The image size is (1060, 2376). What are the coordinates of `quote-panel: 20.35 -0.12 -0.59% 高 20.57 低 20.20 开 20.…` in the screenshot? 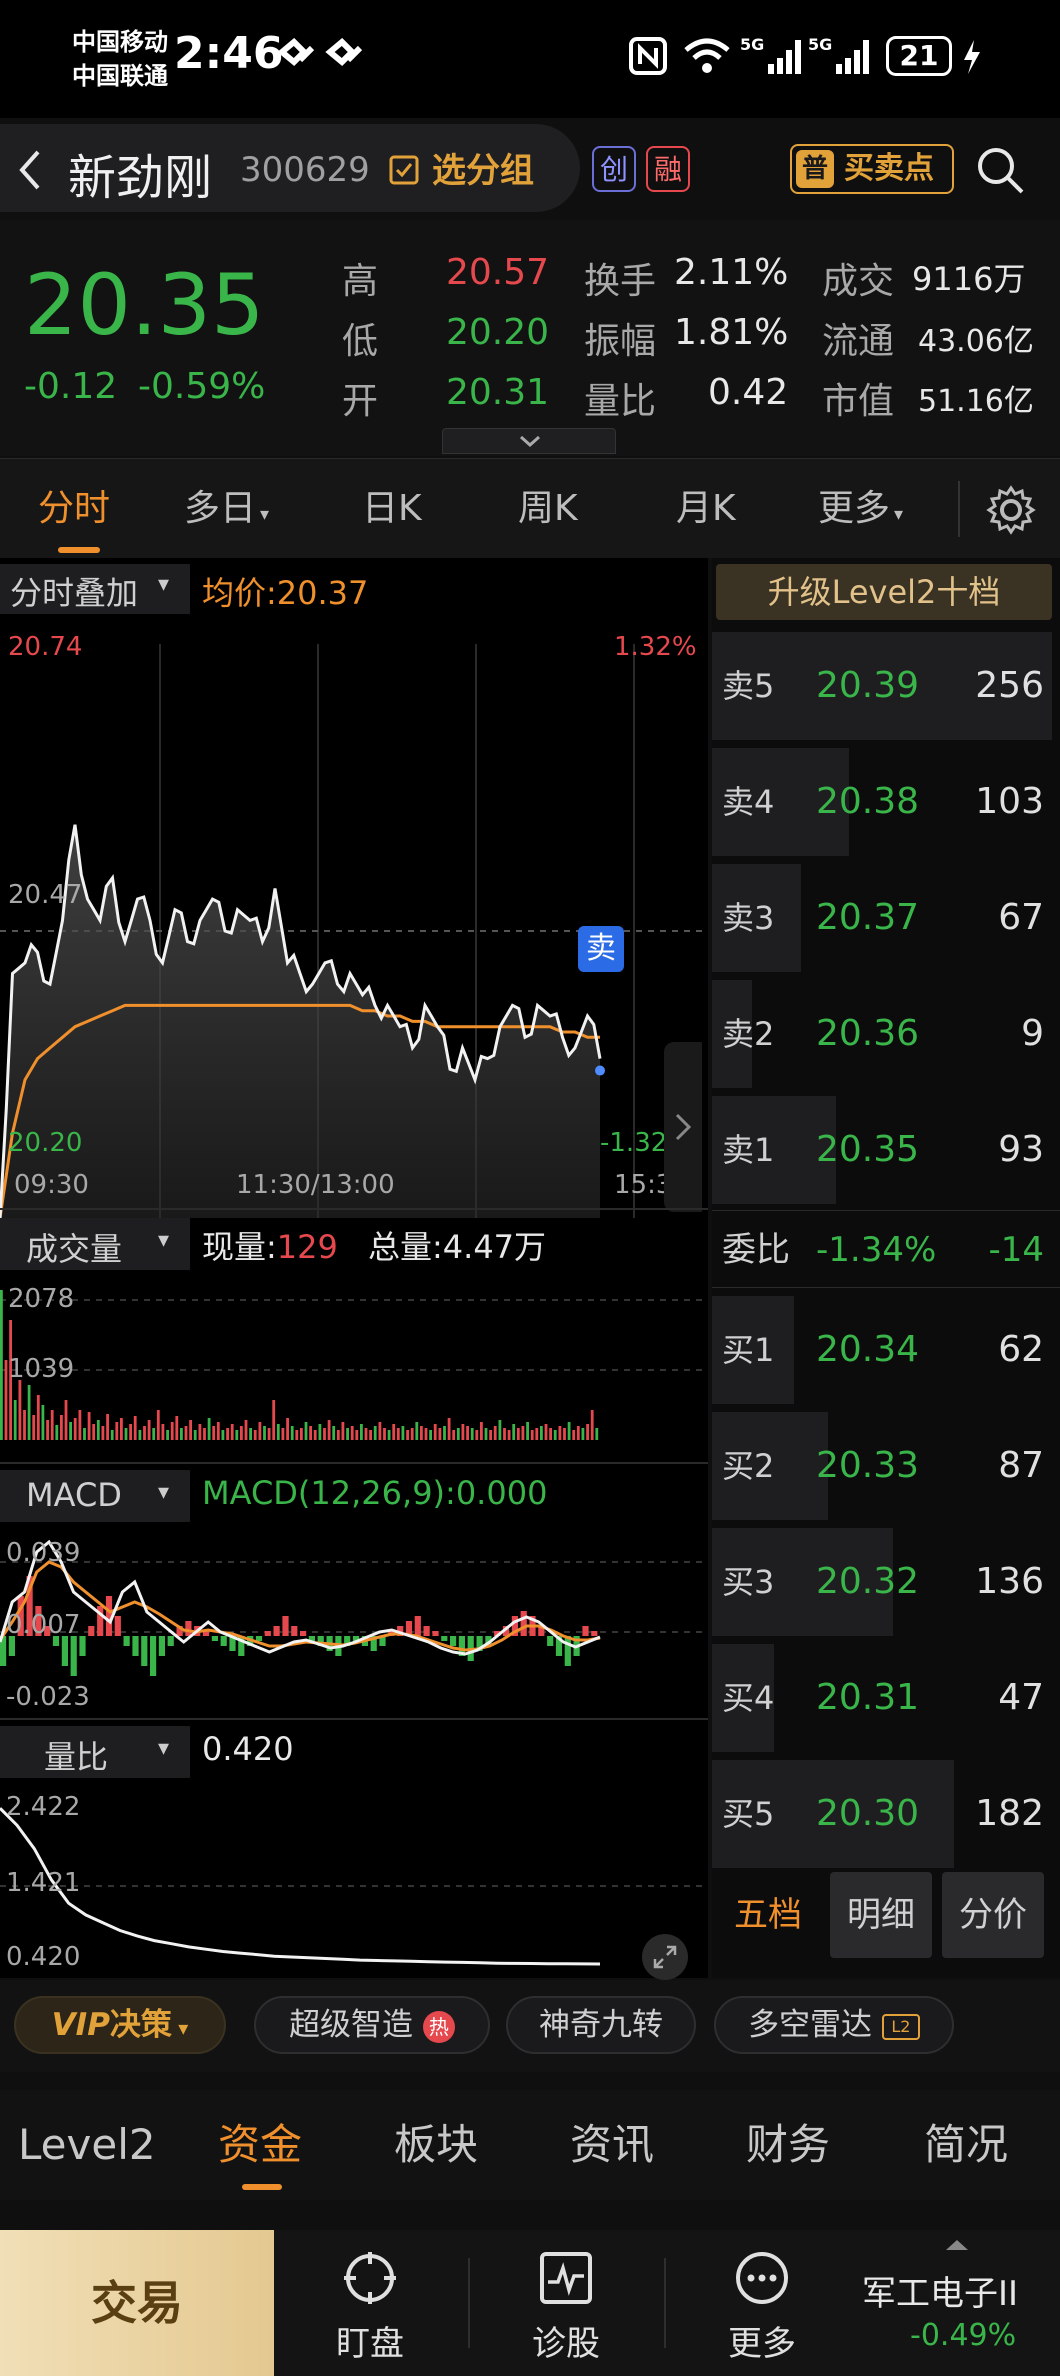 It's located at (530, 338).